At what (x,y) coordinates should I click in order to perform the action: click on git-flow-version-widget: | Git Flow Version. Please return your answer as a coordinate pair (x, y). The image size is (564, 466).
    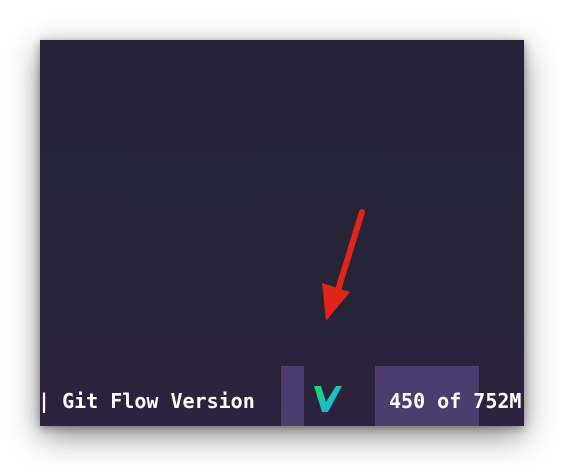
    Looking at the image, I should click on (147, 396).